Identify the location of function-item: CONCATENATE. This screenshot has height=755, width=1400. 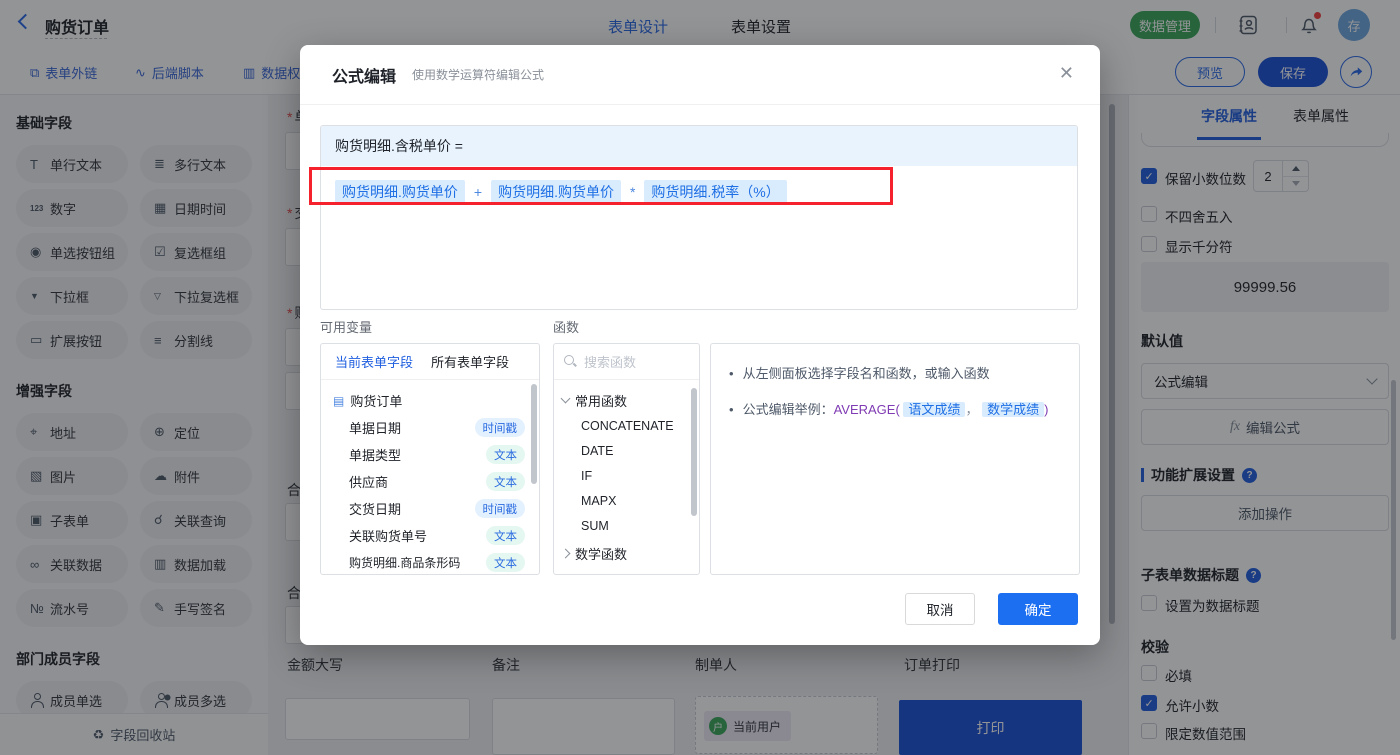
(628, 426).